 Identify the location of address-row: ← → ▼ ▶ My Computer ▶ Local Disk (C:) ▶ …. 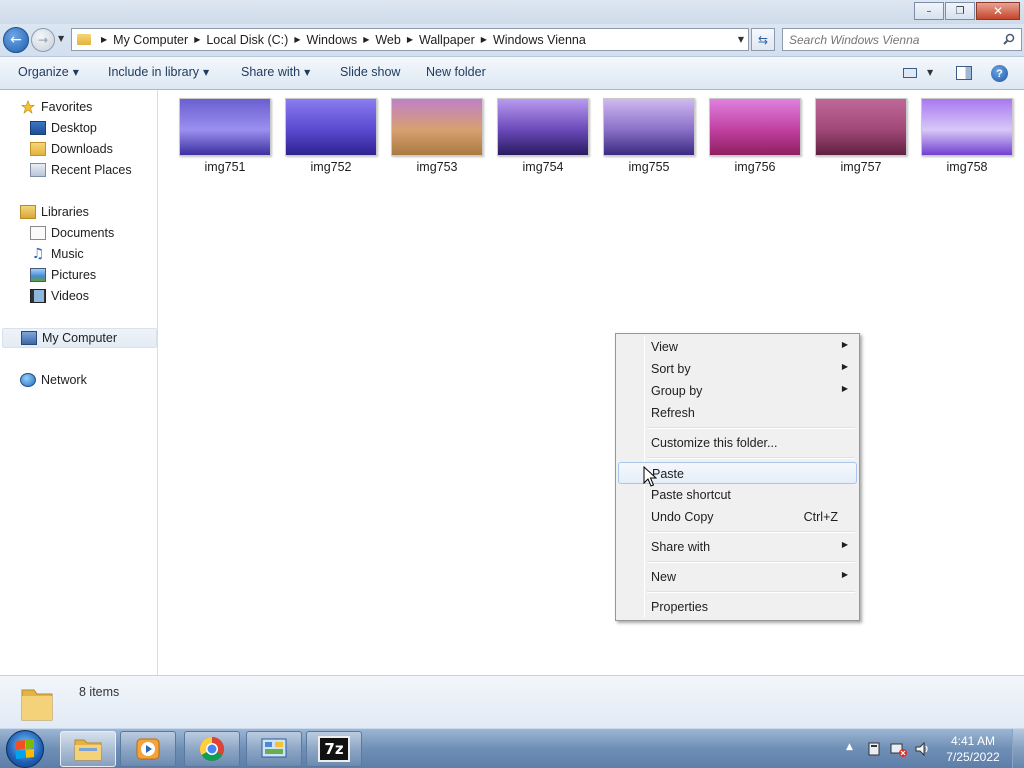
(512, 40).